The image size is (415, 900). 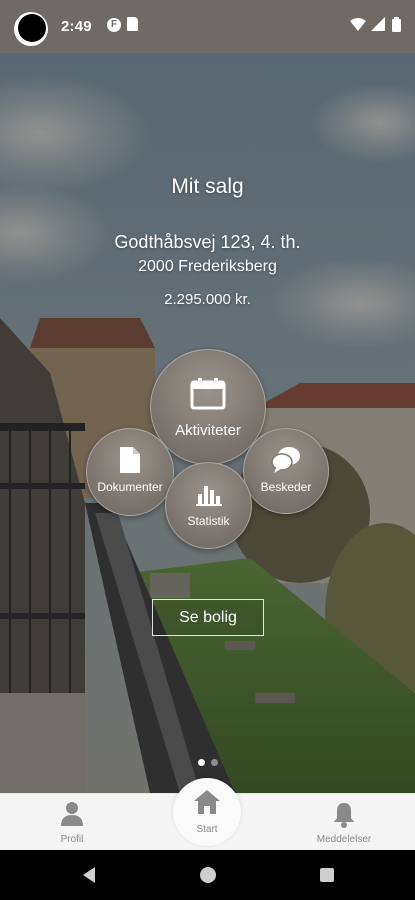 What do you see at coordinates (327, 875) in the screenshot?
I see `recent-apps-icon` at bounding box center [327, 875].